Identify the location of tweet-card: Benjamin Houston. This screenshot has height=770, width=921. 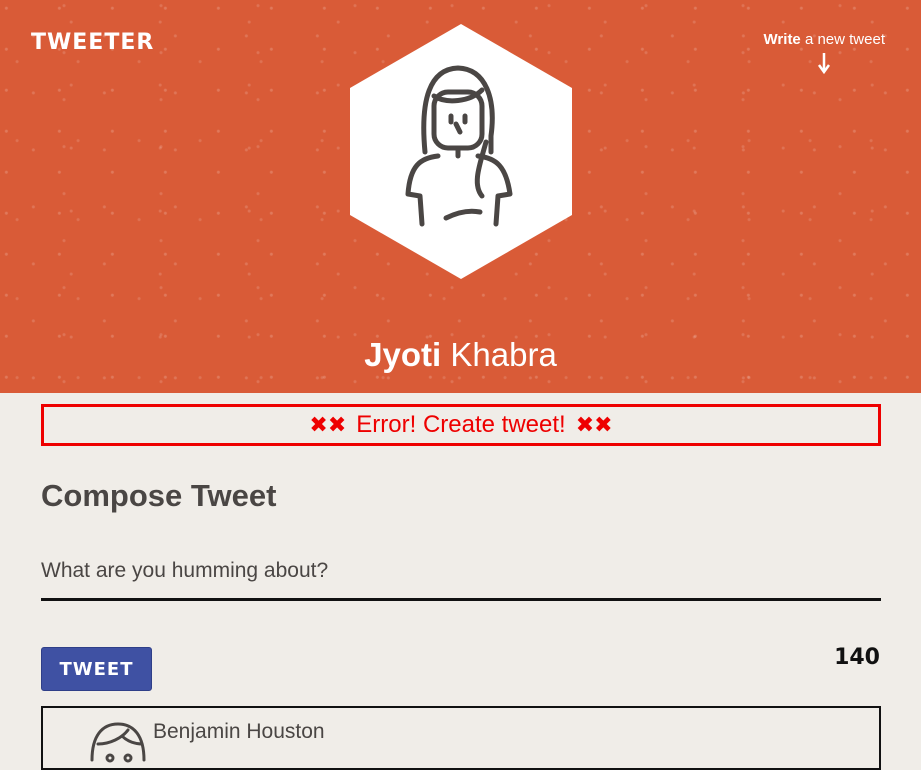
(461, 738).